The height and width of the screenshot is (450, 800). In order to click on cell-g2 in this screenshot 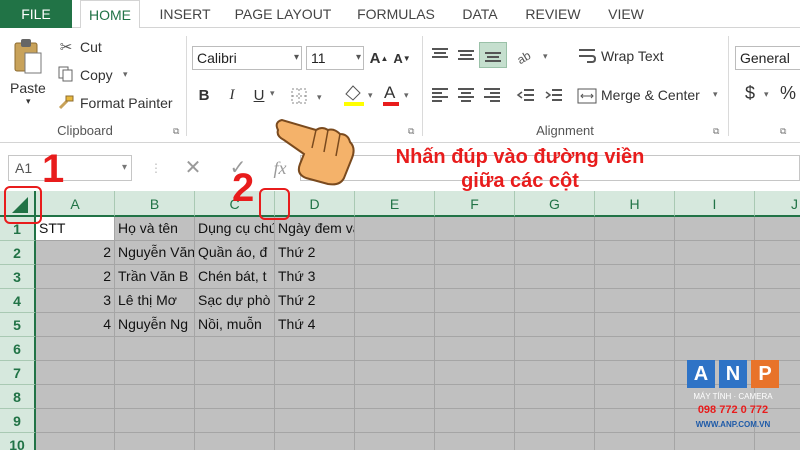, I will do `click(555, 253)`.